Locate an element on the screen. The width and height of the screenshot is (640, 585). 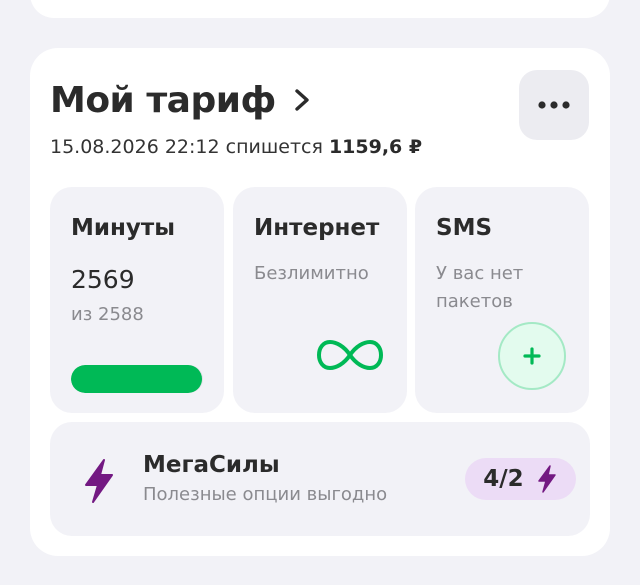
minutes-progress-bar is located at coordinates (137, 379).